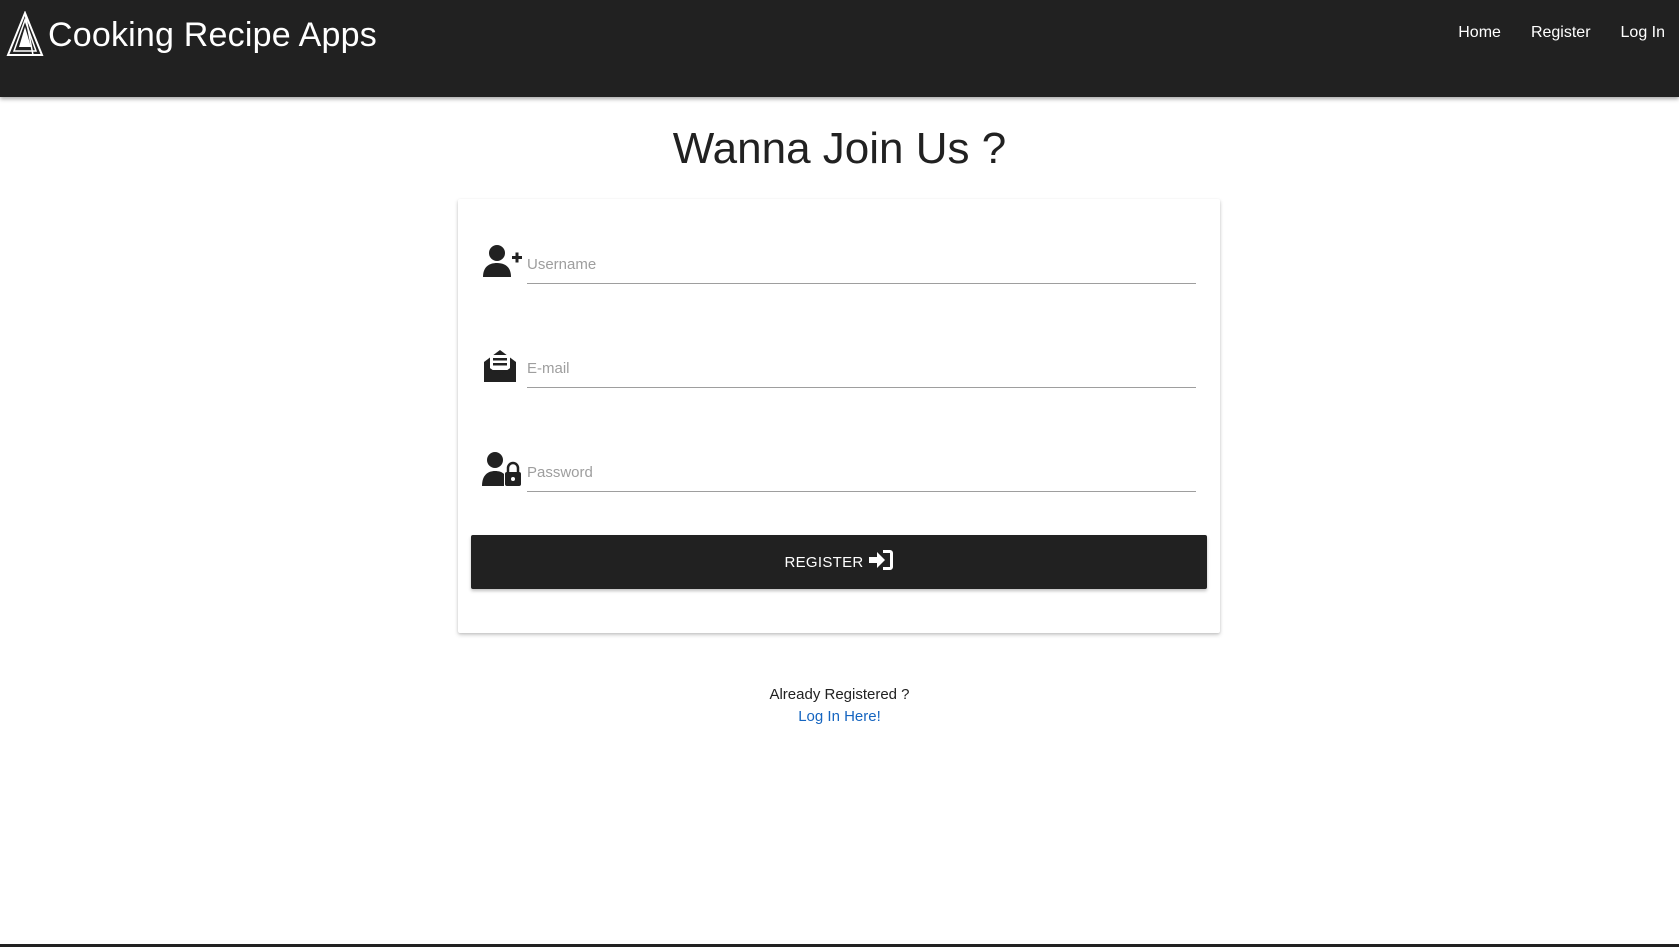 Image resolution: width=1679 pixels, height=947 pixels. I want to click on already-registered-text: Already Registered ?, so click(839, 694).